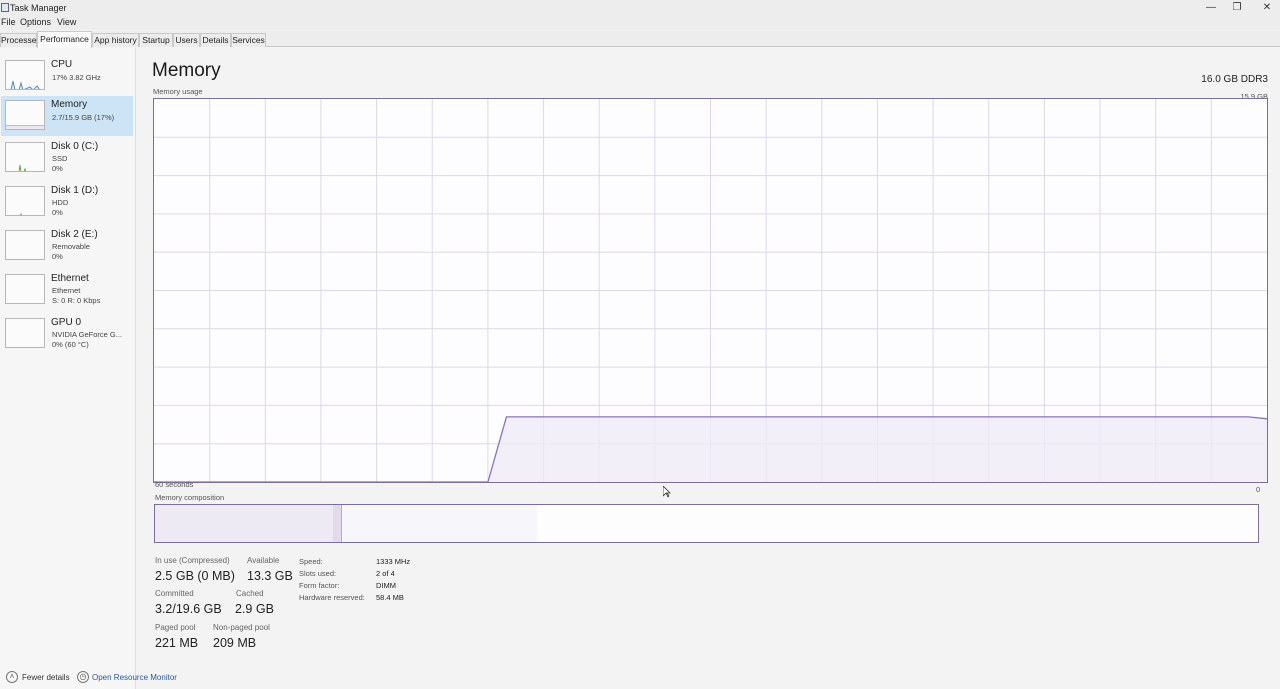 The image size is (1280, 689). I want to click on sidebar-item-title: GPU 0, so click(66, 322).